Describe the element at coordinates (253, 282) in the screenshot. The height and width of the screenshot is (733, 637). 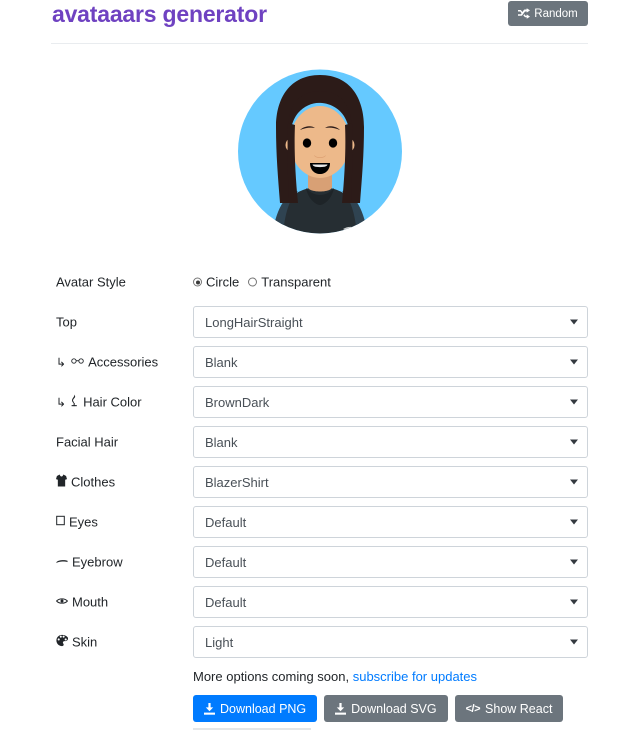
I see `radio-transparent-dot` at that location.